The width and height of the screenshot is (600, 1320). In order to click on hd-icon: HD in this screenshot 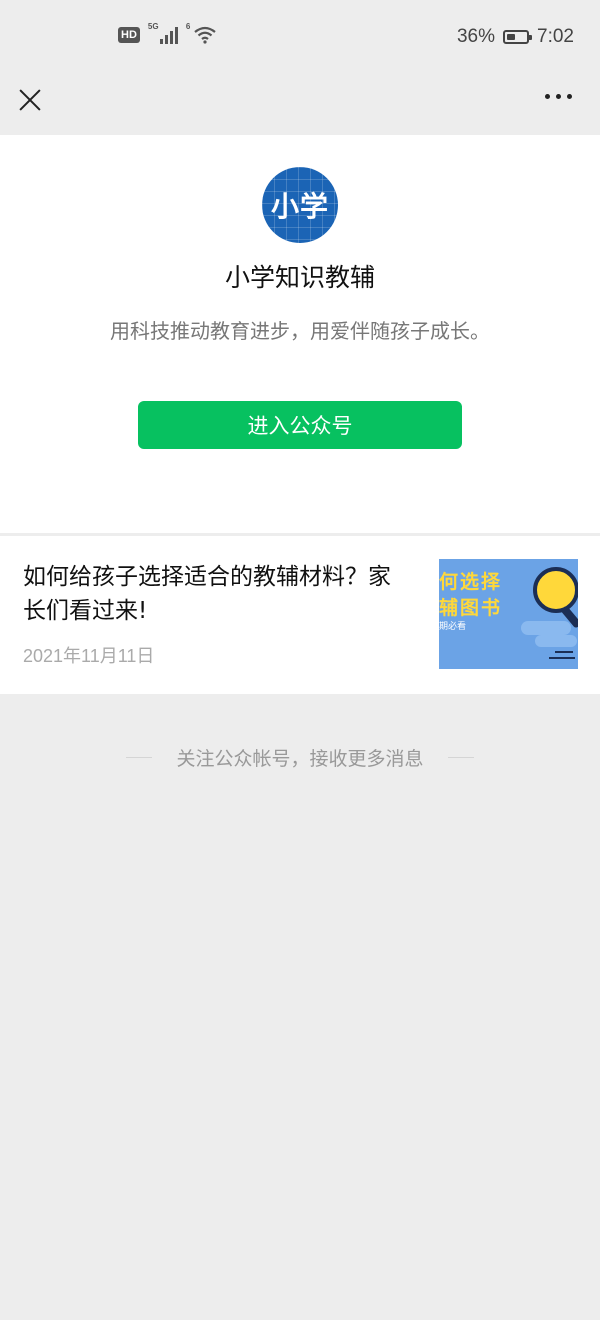, I will do `click(129, 35)`.